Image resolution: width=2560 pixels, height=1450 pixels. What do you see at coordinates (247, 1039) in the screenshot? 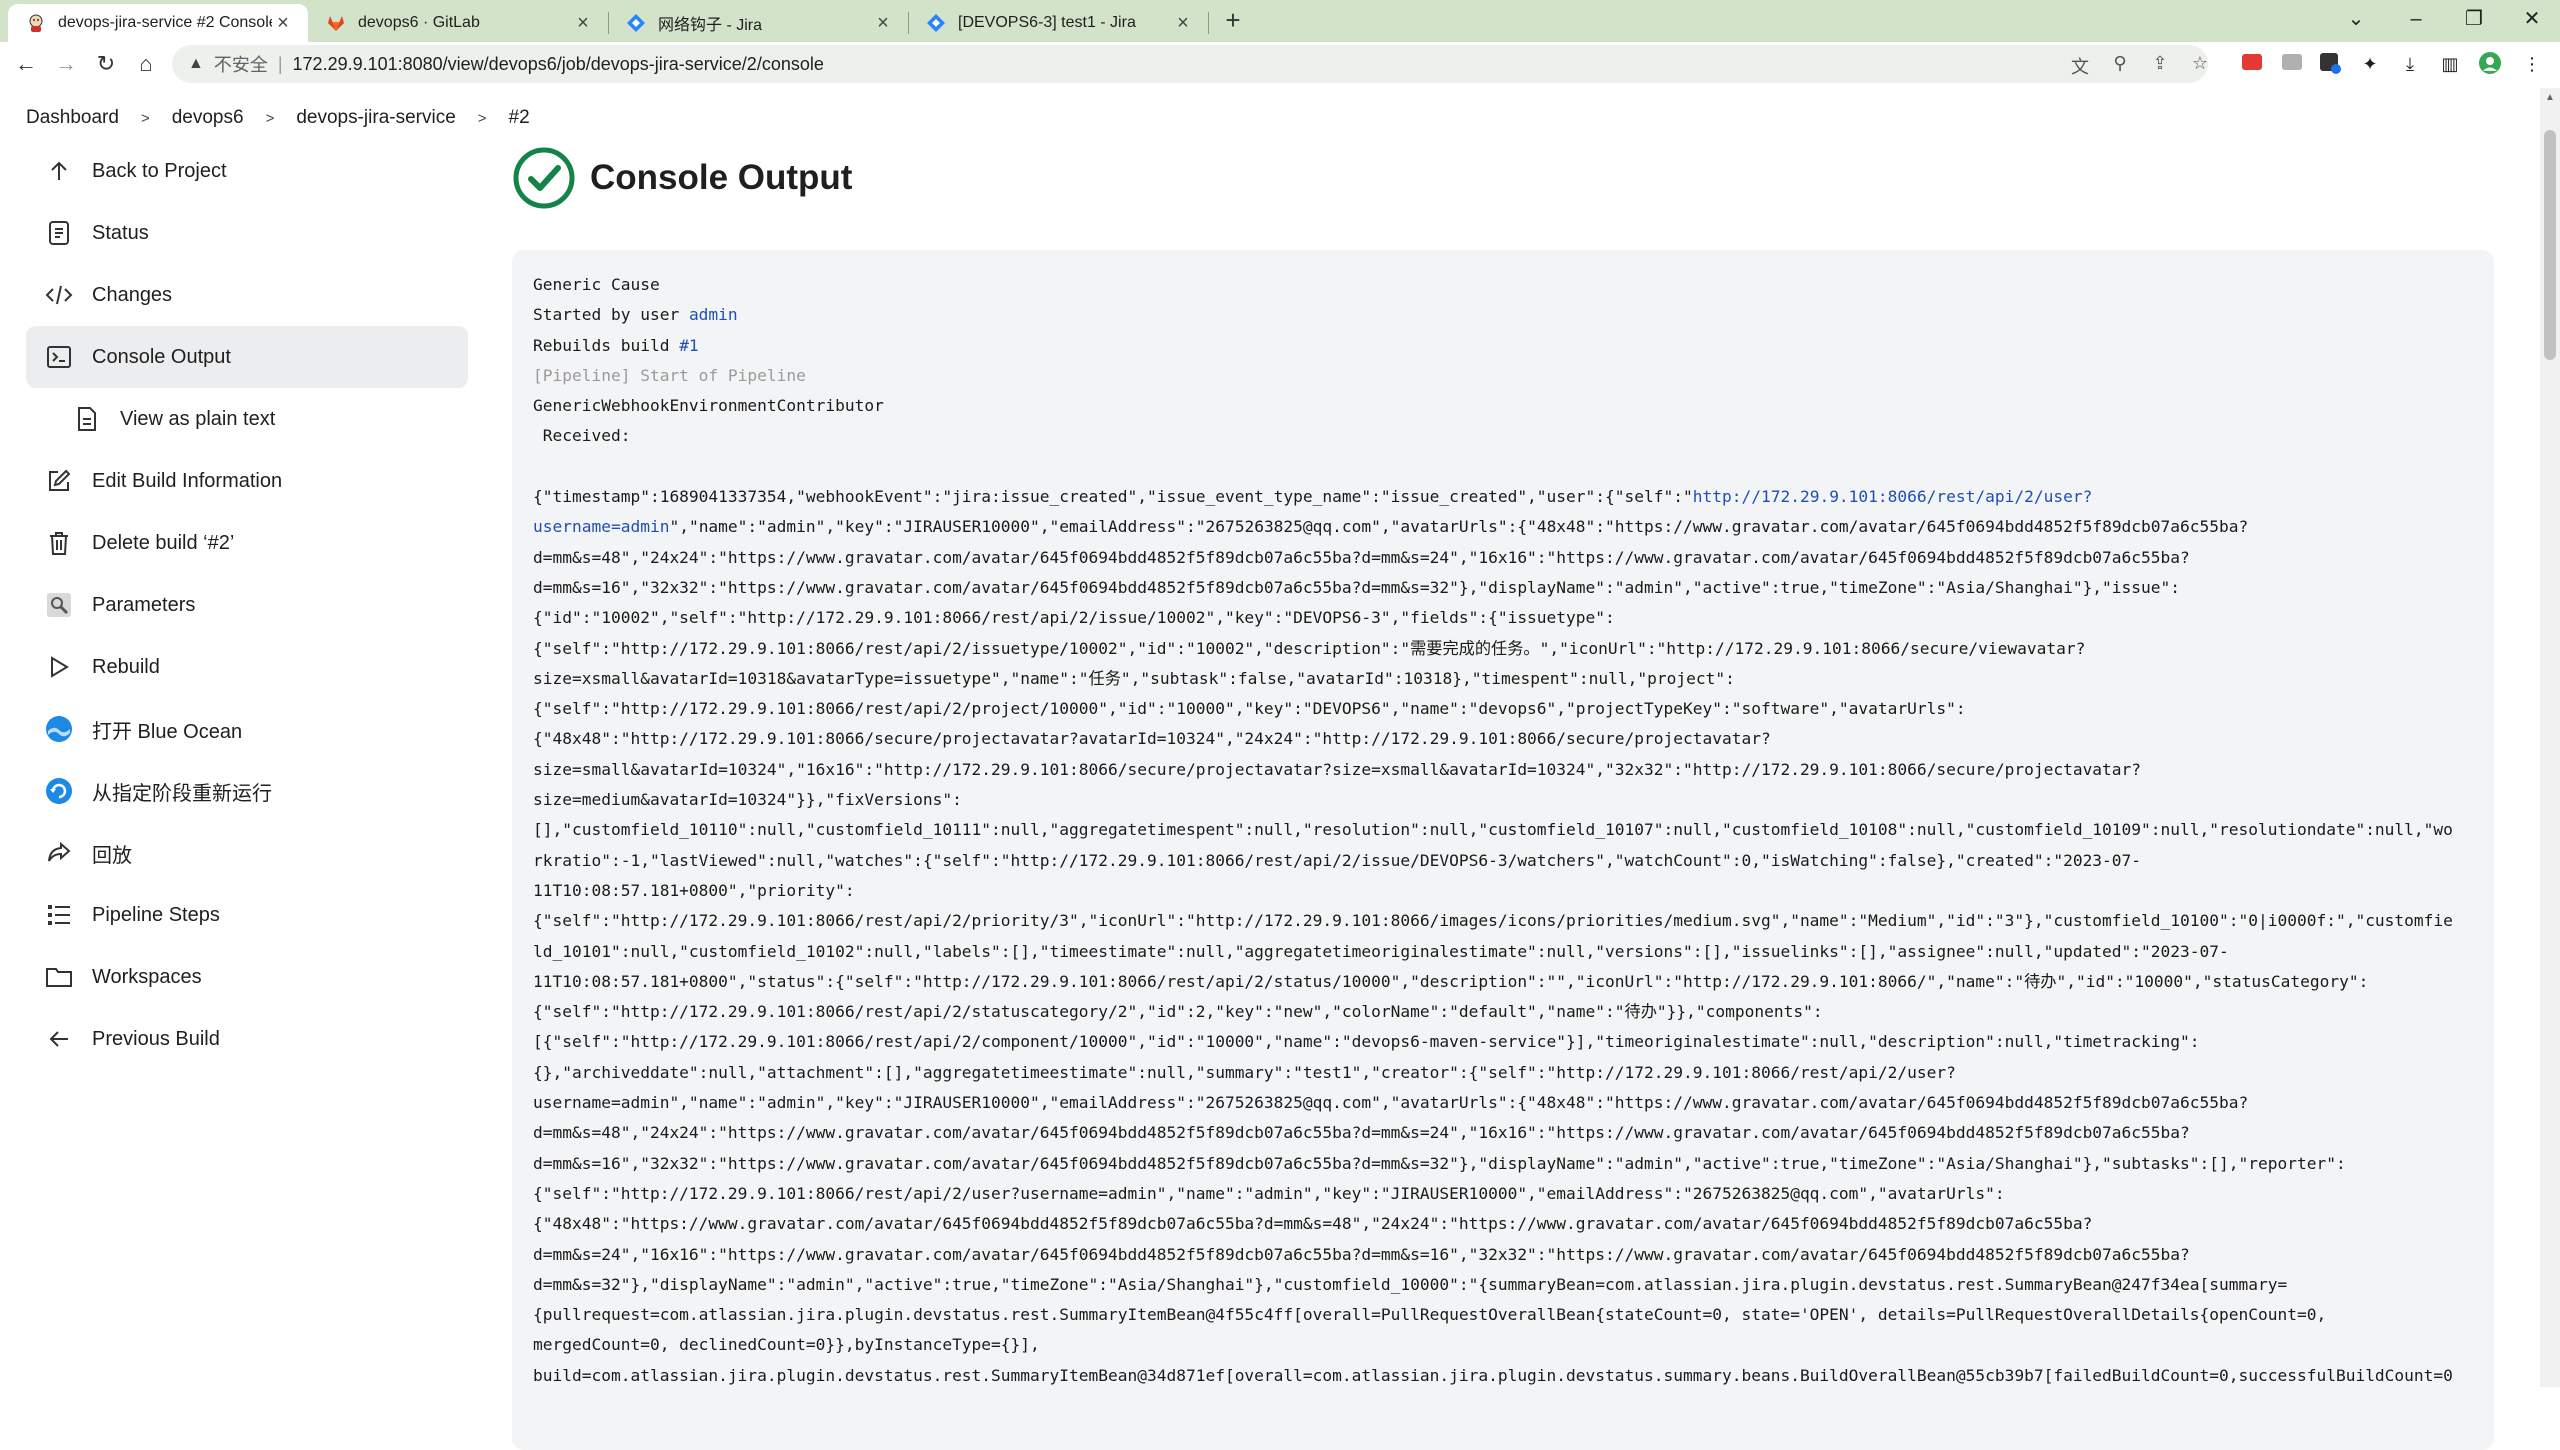
I see `sidebar-item-previous-build: Previous Build` at bounding box center [247, 1039].